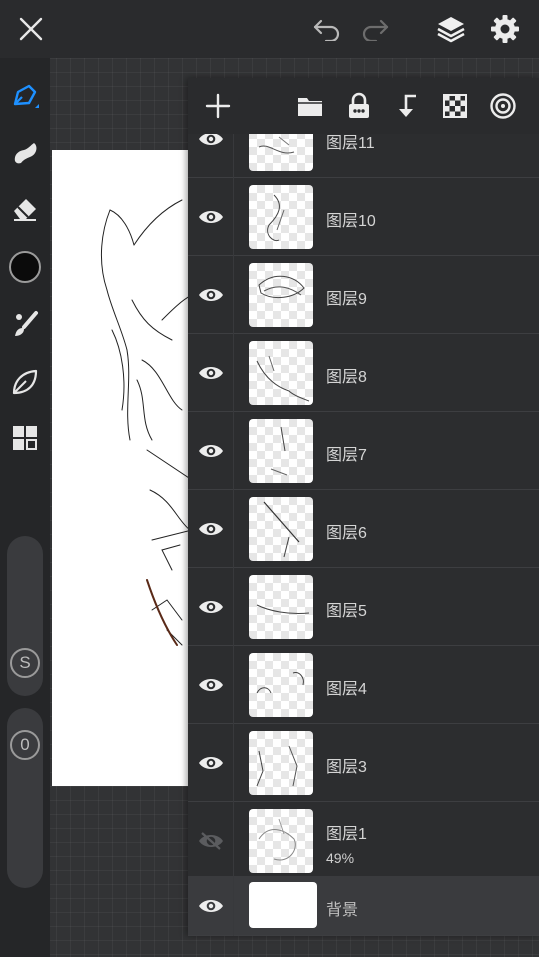 This screenshot has height=957, width=539. What do you see at coordinates (346, 377) in the screenshot?
I see `layer-name: 图层8` at bounding box center [346, 377].